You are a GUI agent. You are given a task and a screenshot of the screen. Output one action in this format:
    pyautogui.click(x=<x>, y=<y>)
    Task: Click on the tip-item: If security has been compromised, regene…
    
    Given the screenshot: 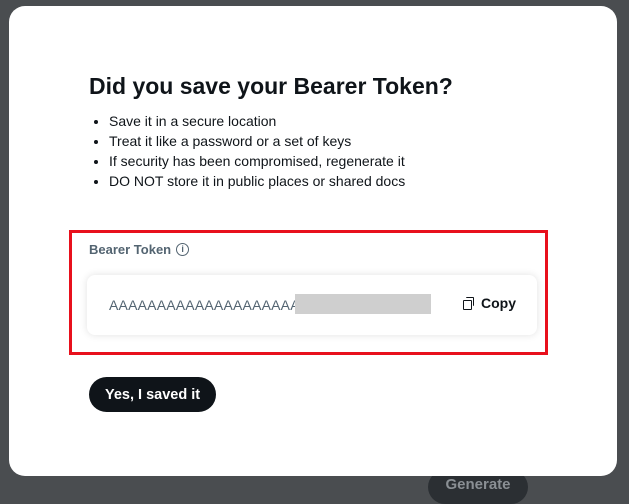 What is the action you would take?
    pyautogui.click(x=257, y=161)
    